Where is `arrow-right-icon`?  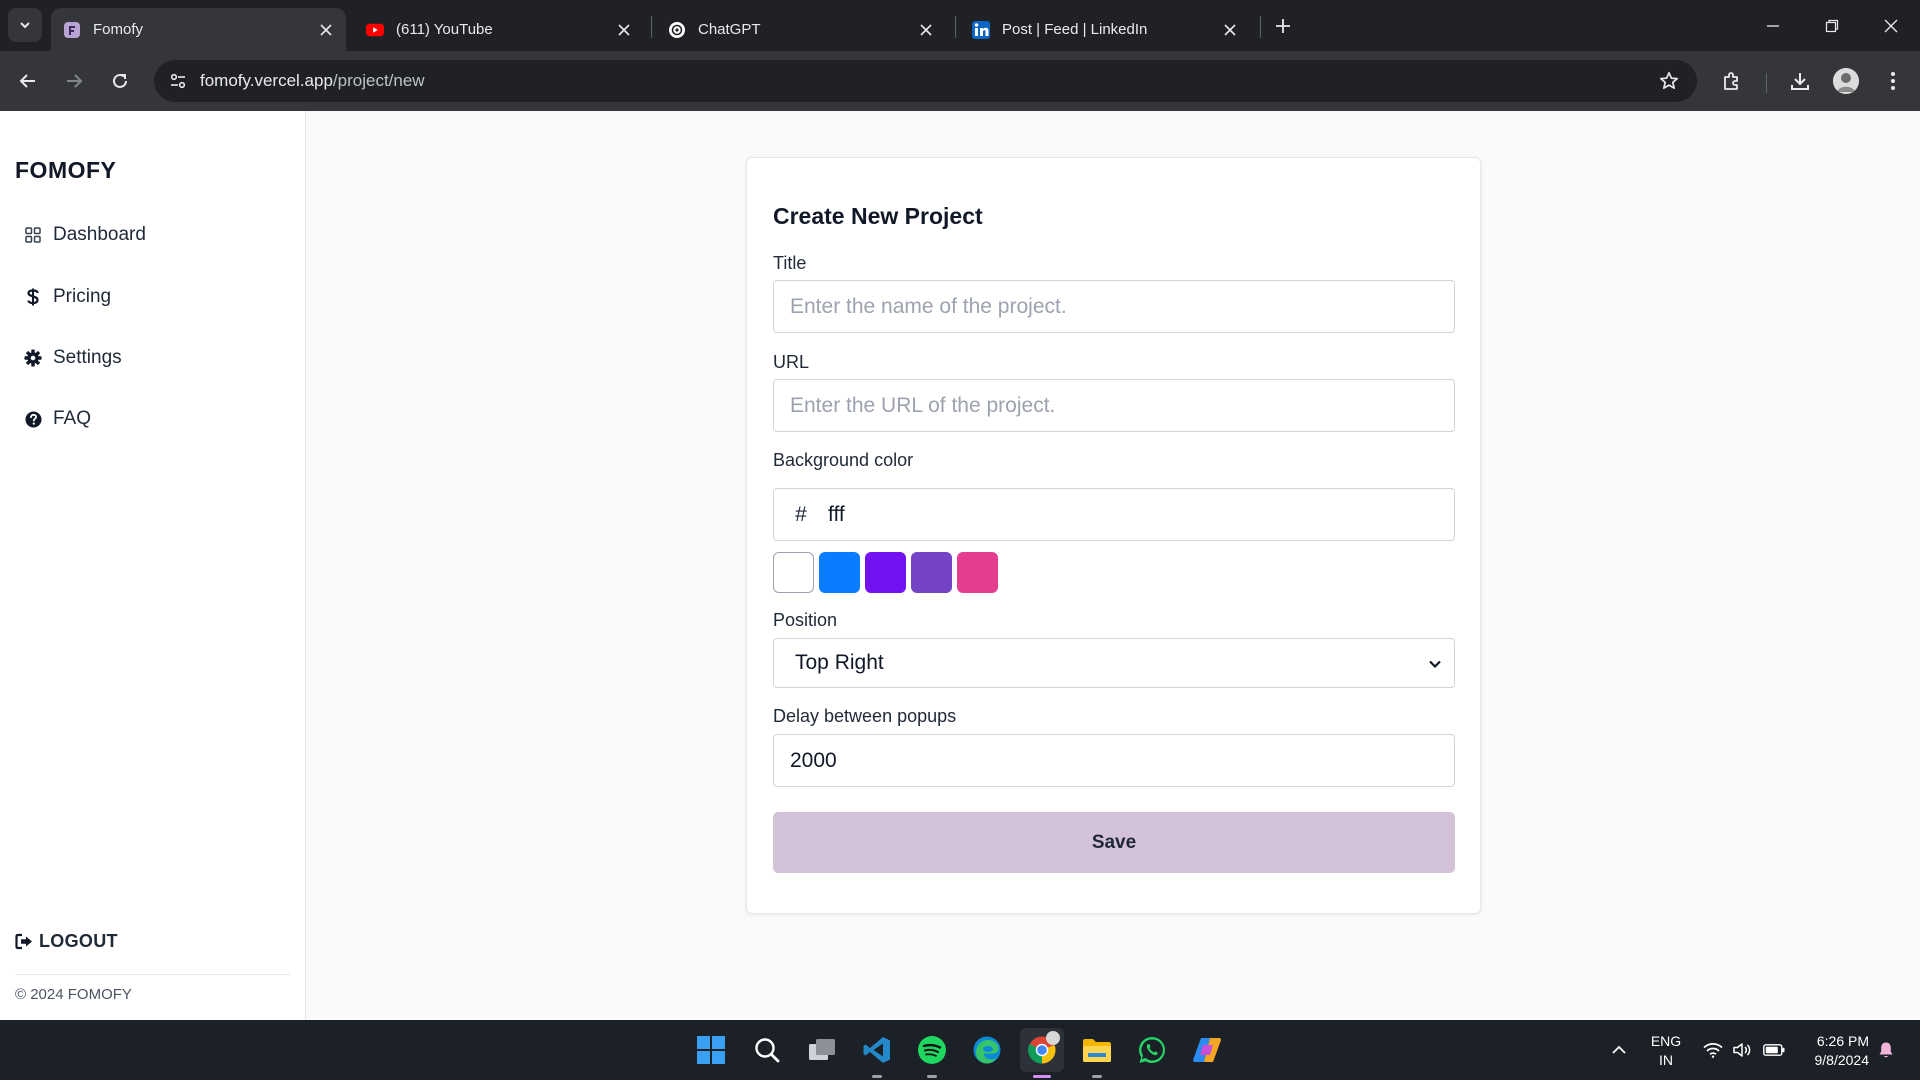 arrow-right-icon is located at coordinates (75, 81).